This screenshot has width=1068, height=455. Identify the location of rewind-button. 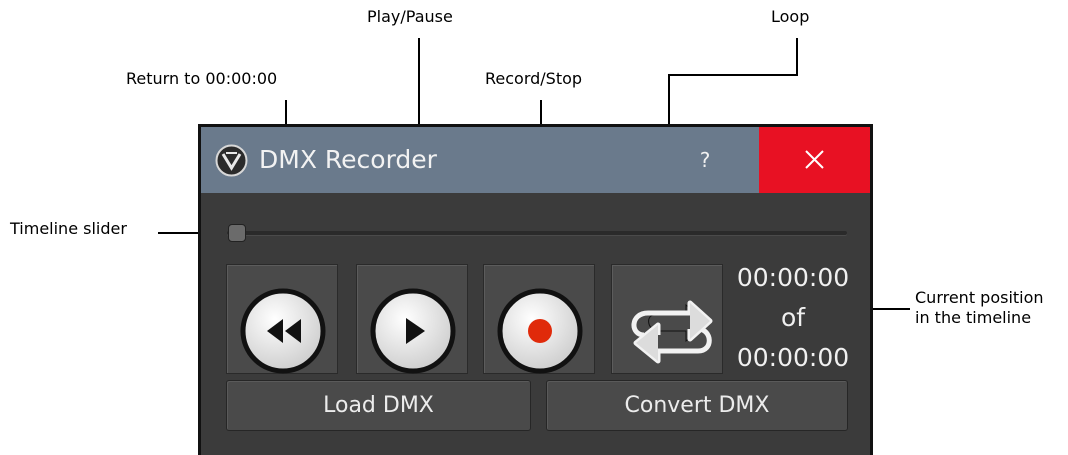
(282, 319).